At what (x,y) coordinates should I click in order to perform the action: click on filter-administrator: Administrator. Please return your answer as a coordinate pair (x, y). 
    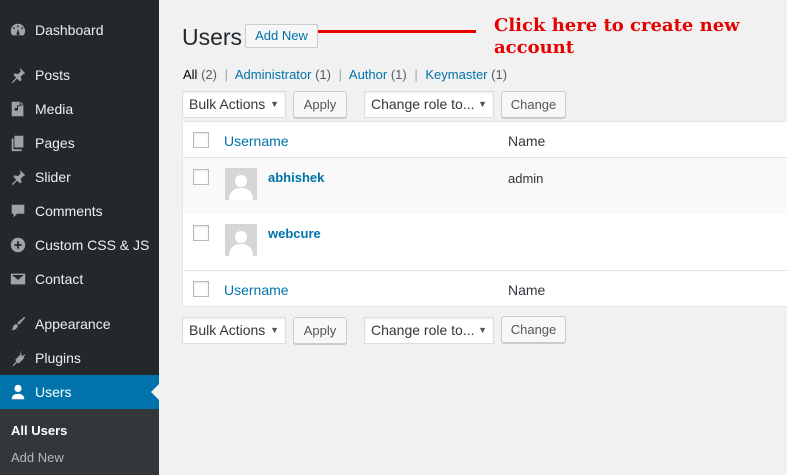
    Looking at the image, I should click on (273, 74).